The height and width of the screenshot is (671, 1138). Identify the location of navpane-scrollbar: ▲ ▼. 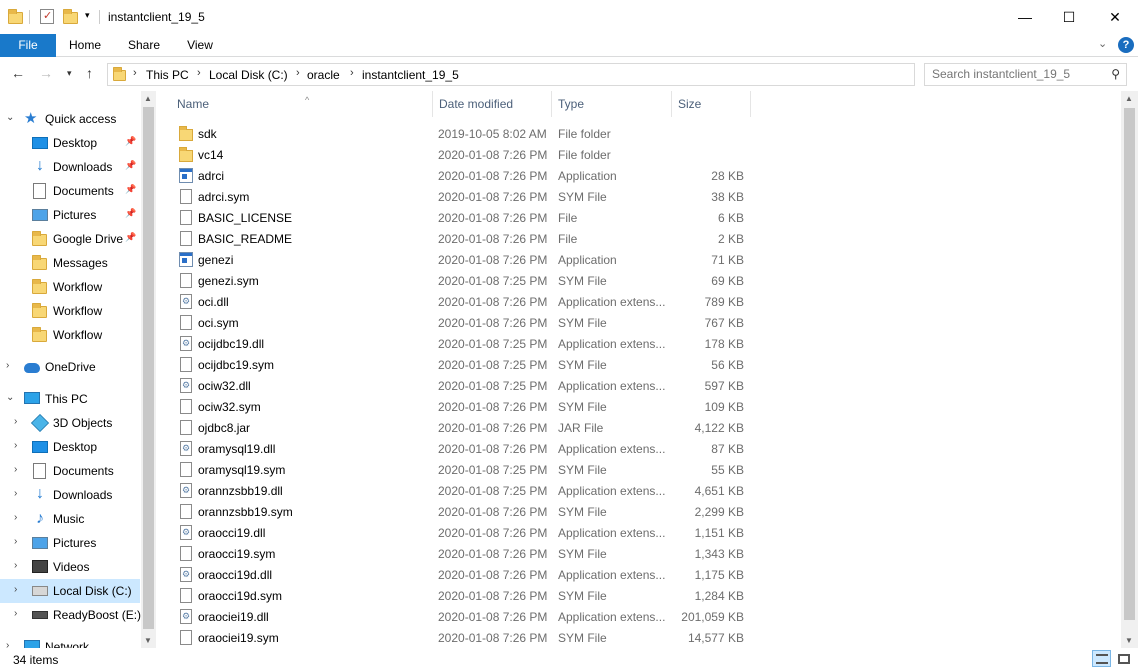
(148, 369).